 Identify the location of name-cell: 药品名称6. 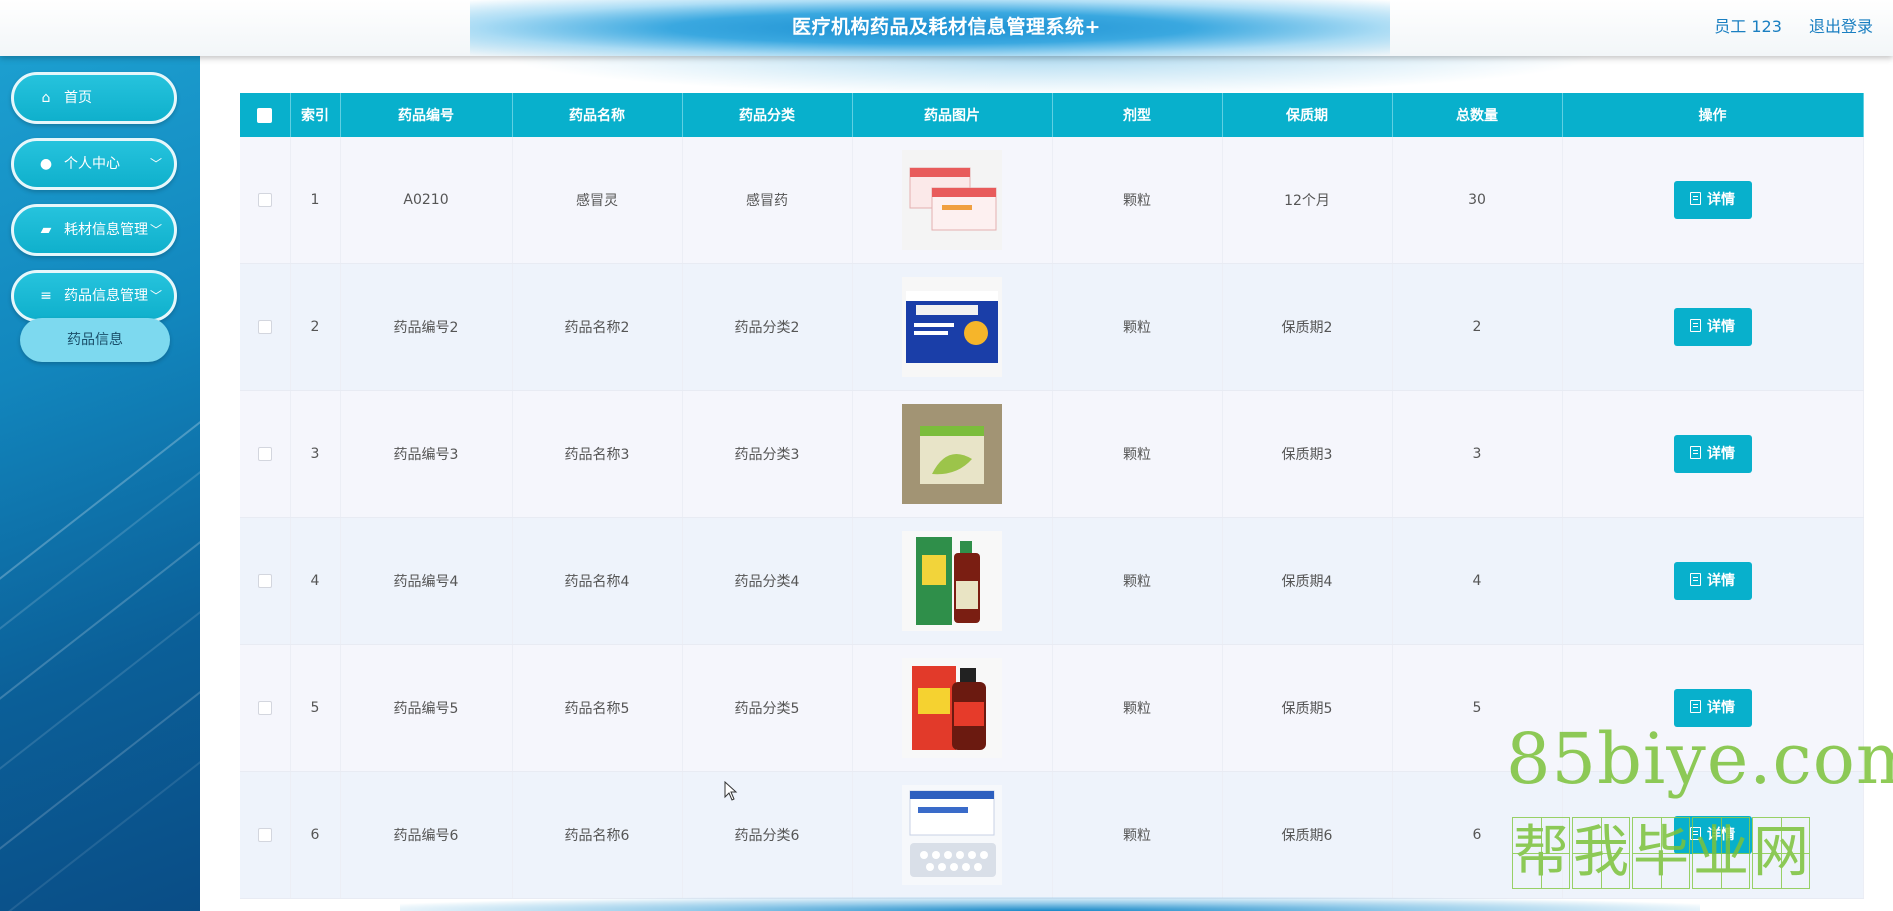
(597, 835).